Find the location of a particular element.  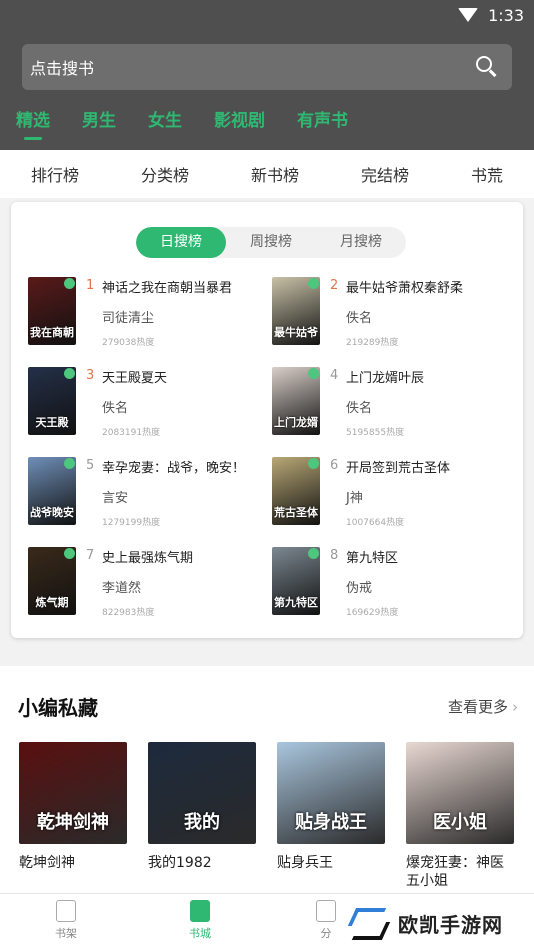

chevron-right-icon: › is located at coordinates (515, 707).